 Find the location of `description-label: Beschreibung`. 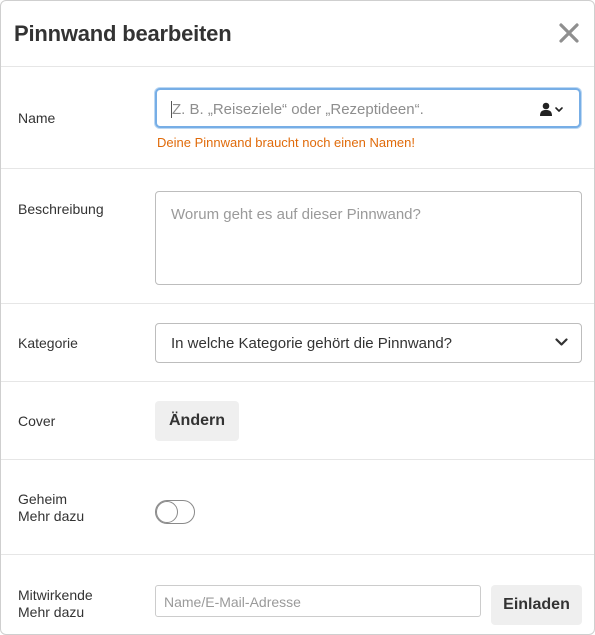

description-label: Beschreibung is located at coordinates (61, 209).